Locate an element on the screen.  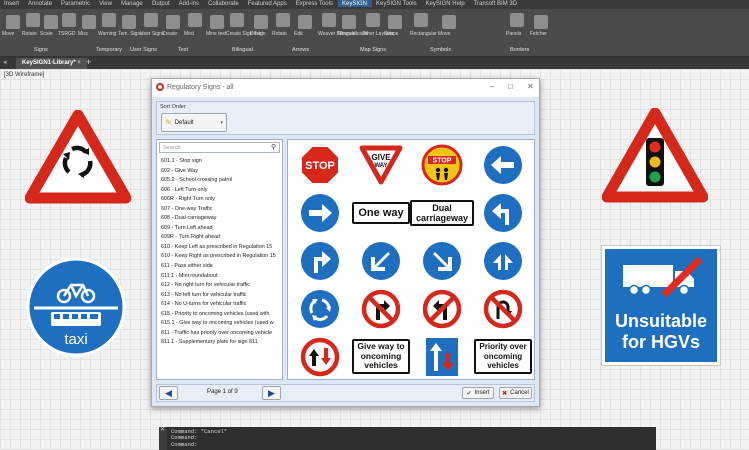
command-line-handle: ✕ is located at coordinates (163, 438).